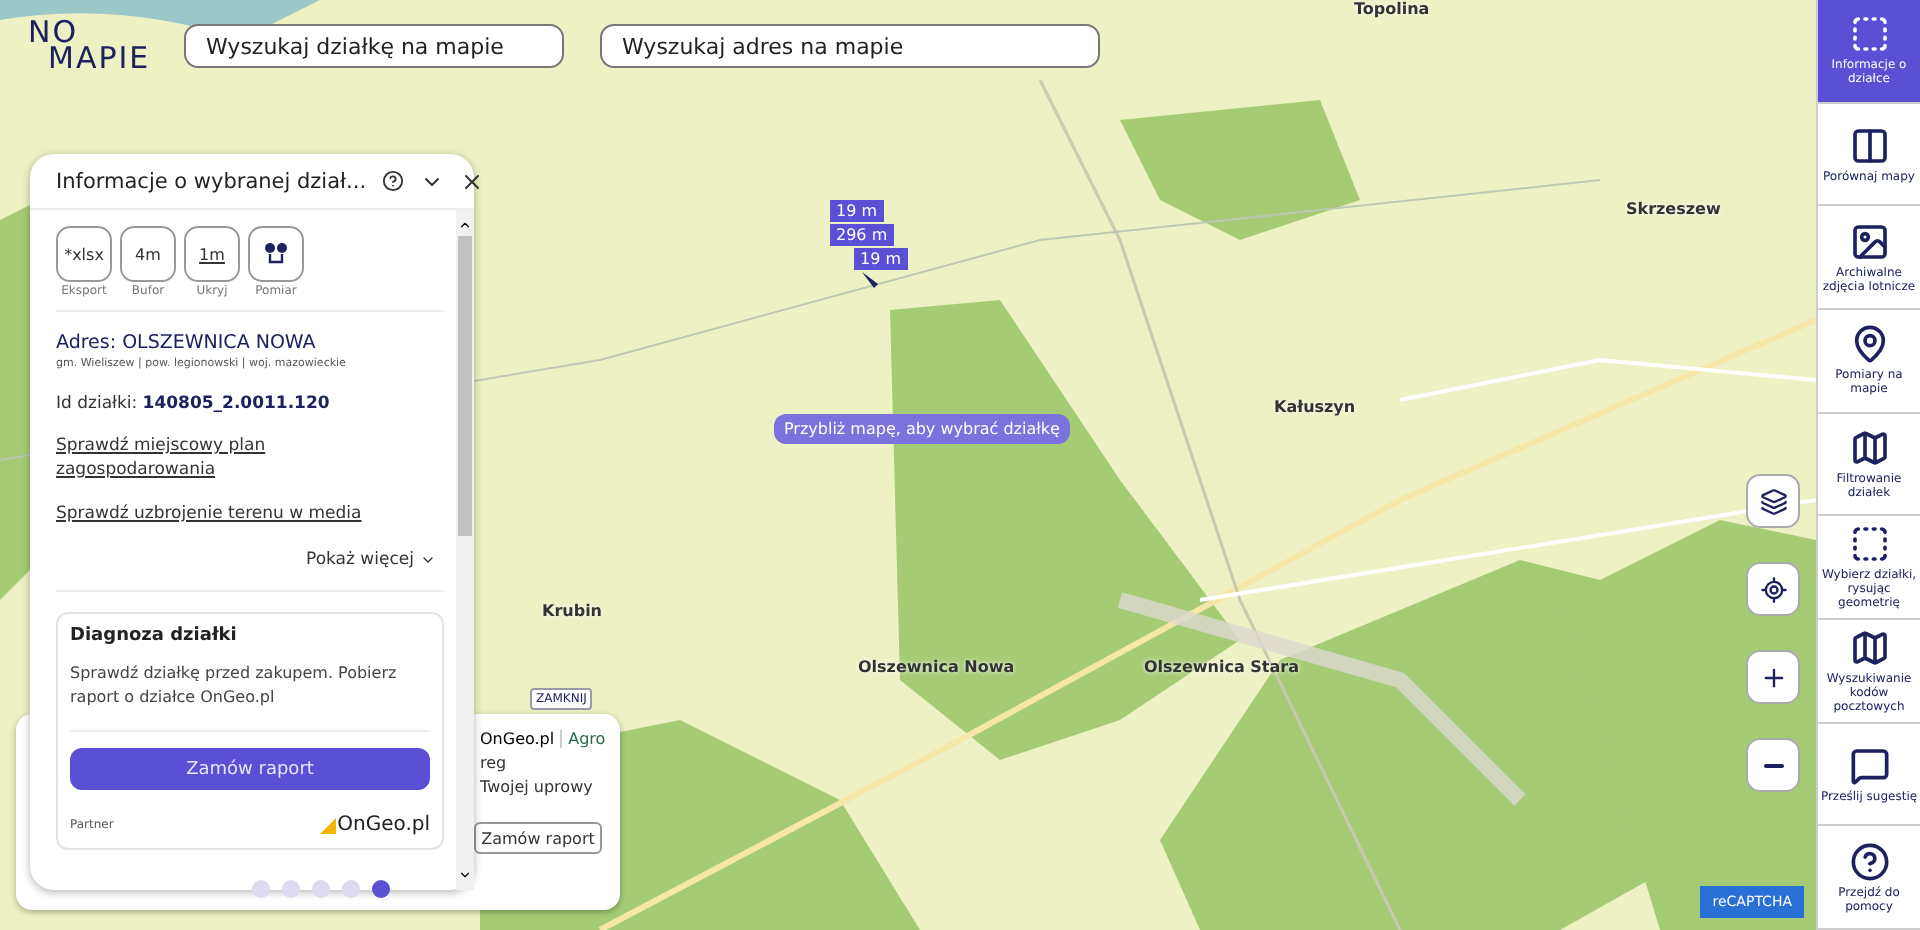  I want to click on plus-icon, so click(1773, 677).